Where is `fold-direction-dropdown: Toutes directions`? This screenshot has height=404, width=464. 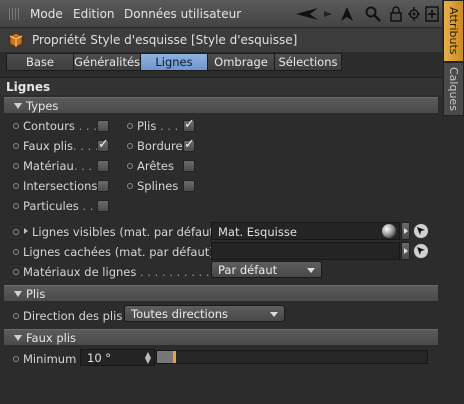
fold-direction-dropdown: Toutes directions is located at coordinates (204, 313).